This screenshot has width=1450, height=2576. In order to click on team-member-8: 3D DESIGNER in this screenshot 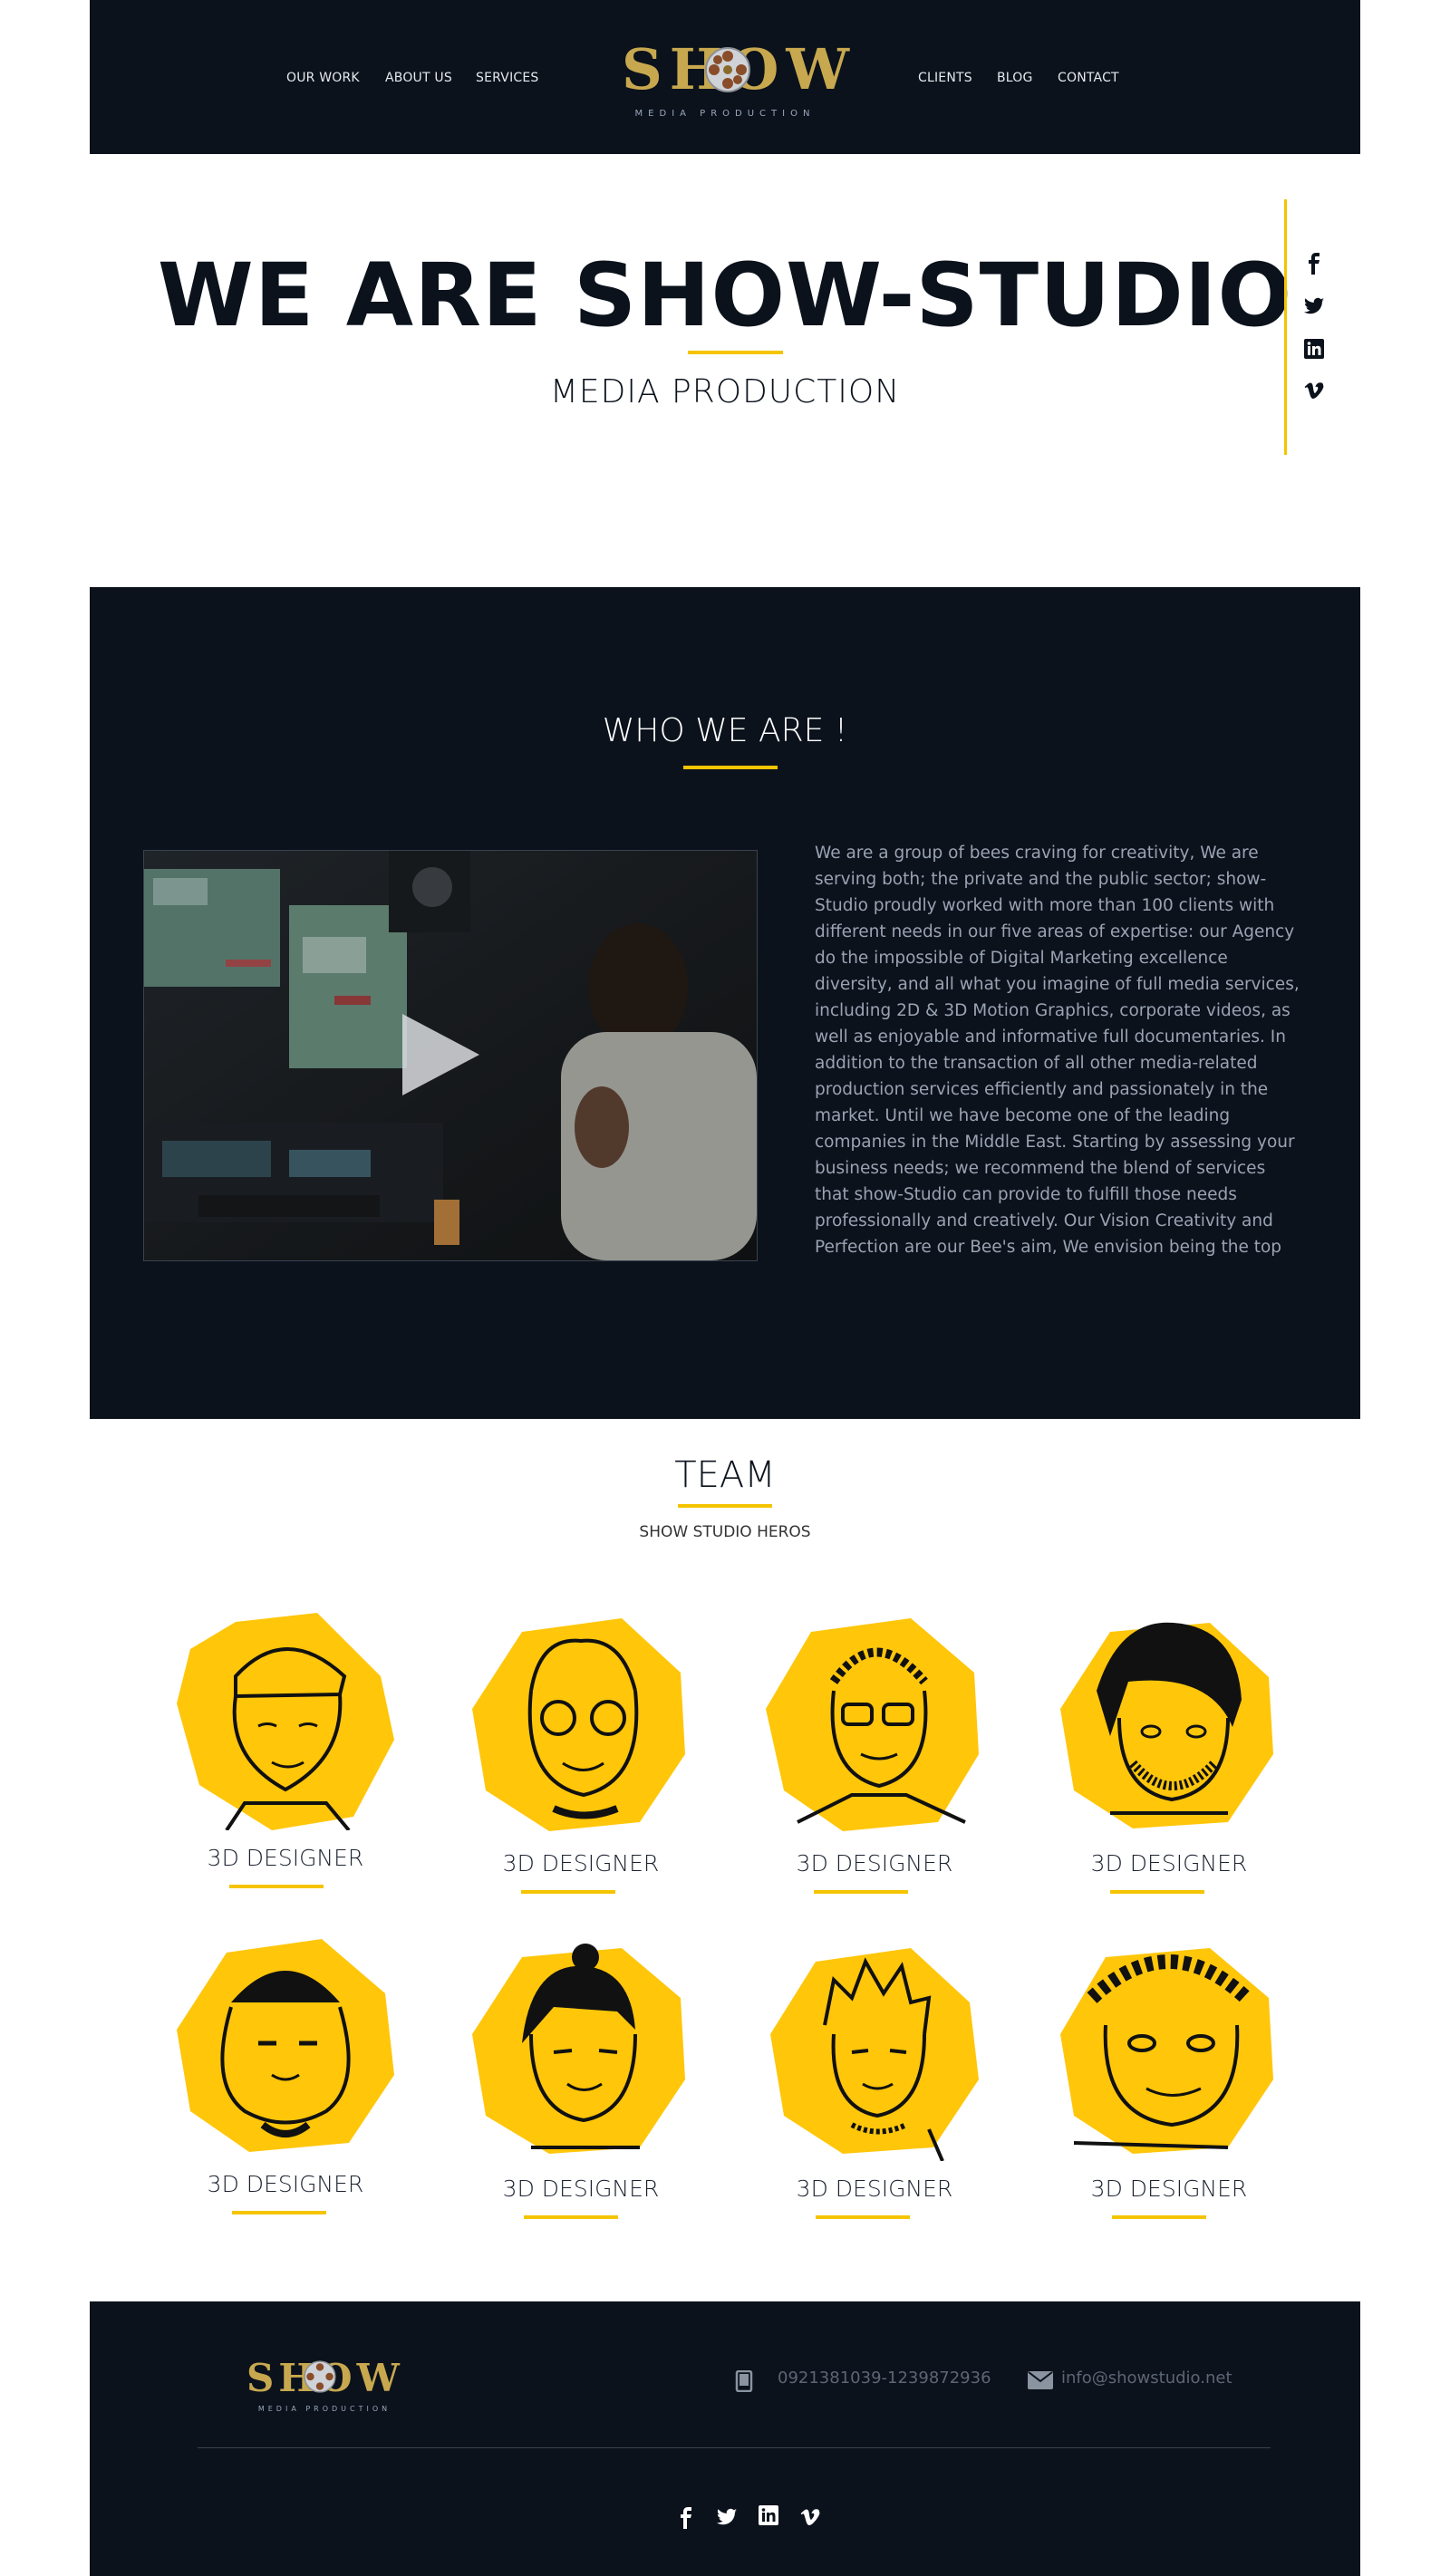, I will do `click(1169, 2081)`.